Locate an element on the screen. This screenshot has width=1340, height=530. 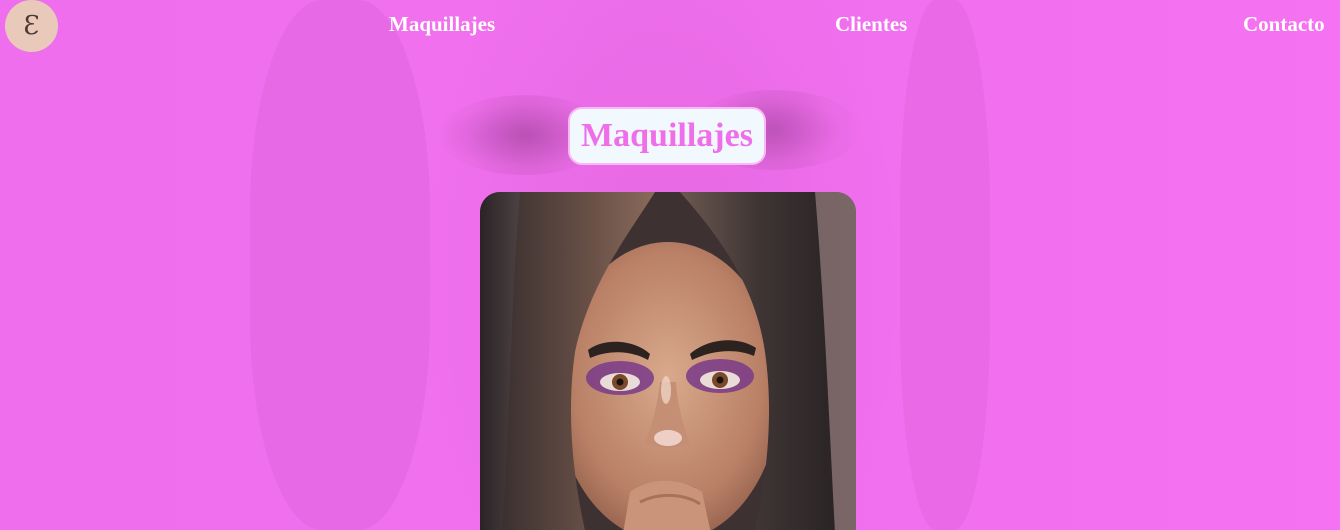
background-hair-left is located at coordinates (340, 265).